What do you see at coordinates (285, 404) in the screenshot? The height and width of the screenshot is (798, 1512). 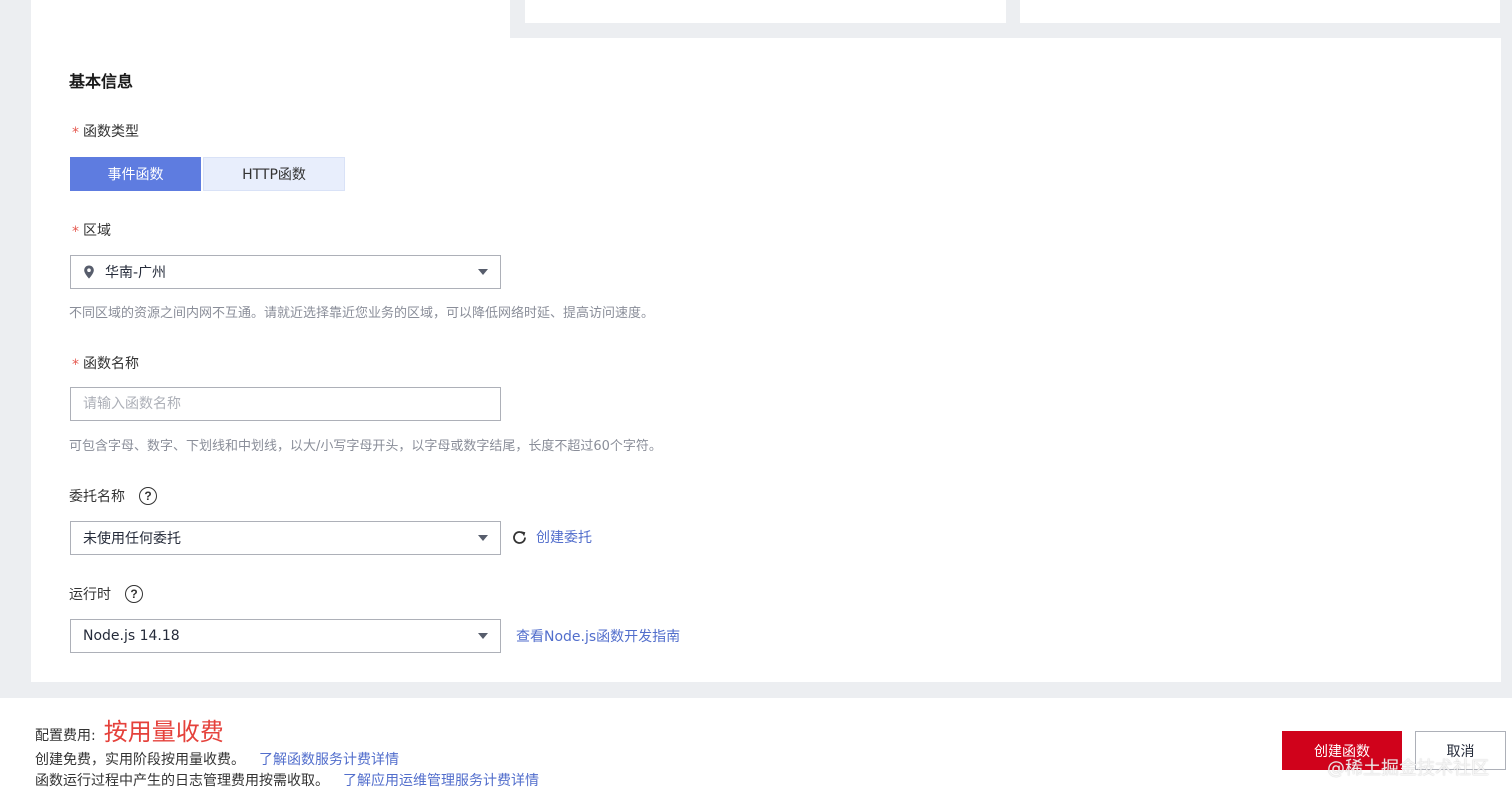 I see `function-name-input` at bounding box center [285, 404].